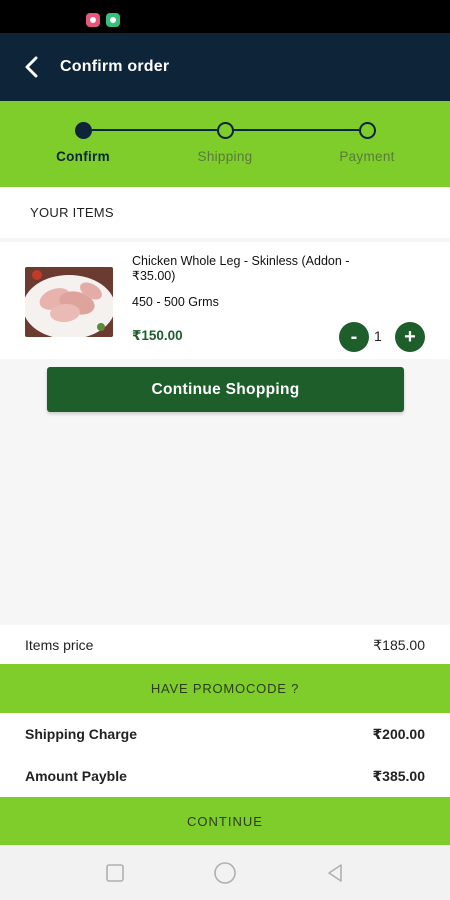 This screenshot has width=450, height=900. I want to click on home-icon, so click(225, 873).